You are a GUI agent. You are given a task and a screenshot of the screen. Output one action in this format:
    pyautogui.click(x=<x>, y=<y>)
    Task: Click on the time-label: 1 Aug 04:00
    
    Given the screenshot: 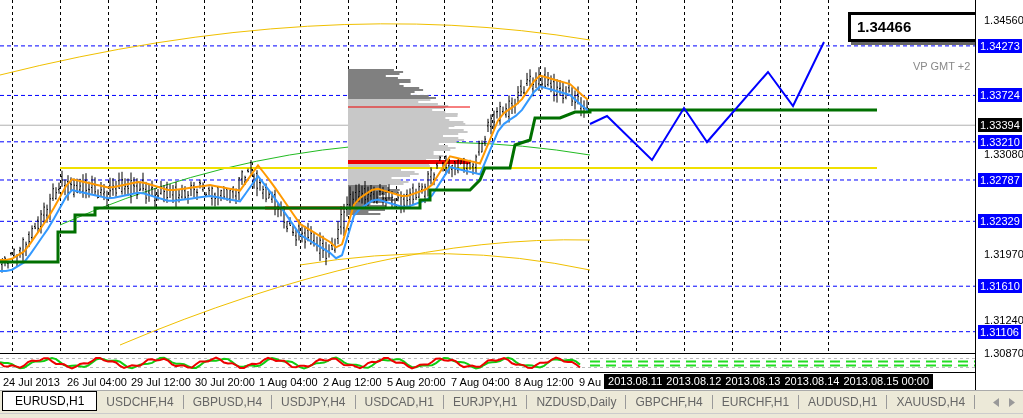 What is the action you would take?
    pyautogui.click(x=288, y=381)
    